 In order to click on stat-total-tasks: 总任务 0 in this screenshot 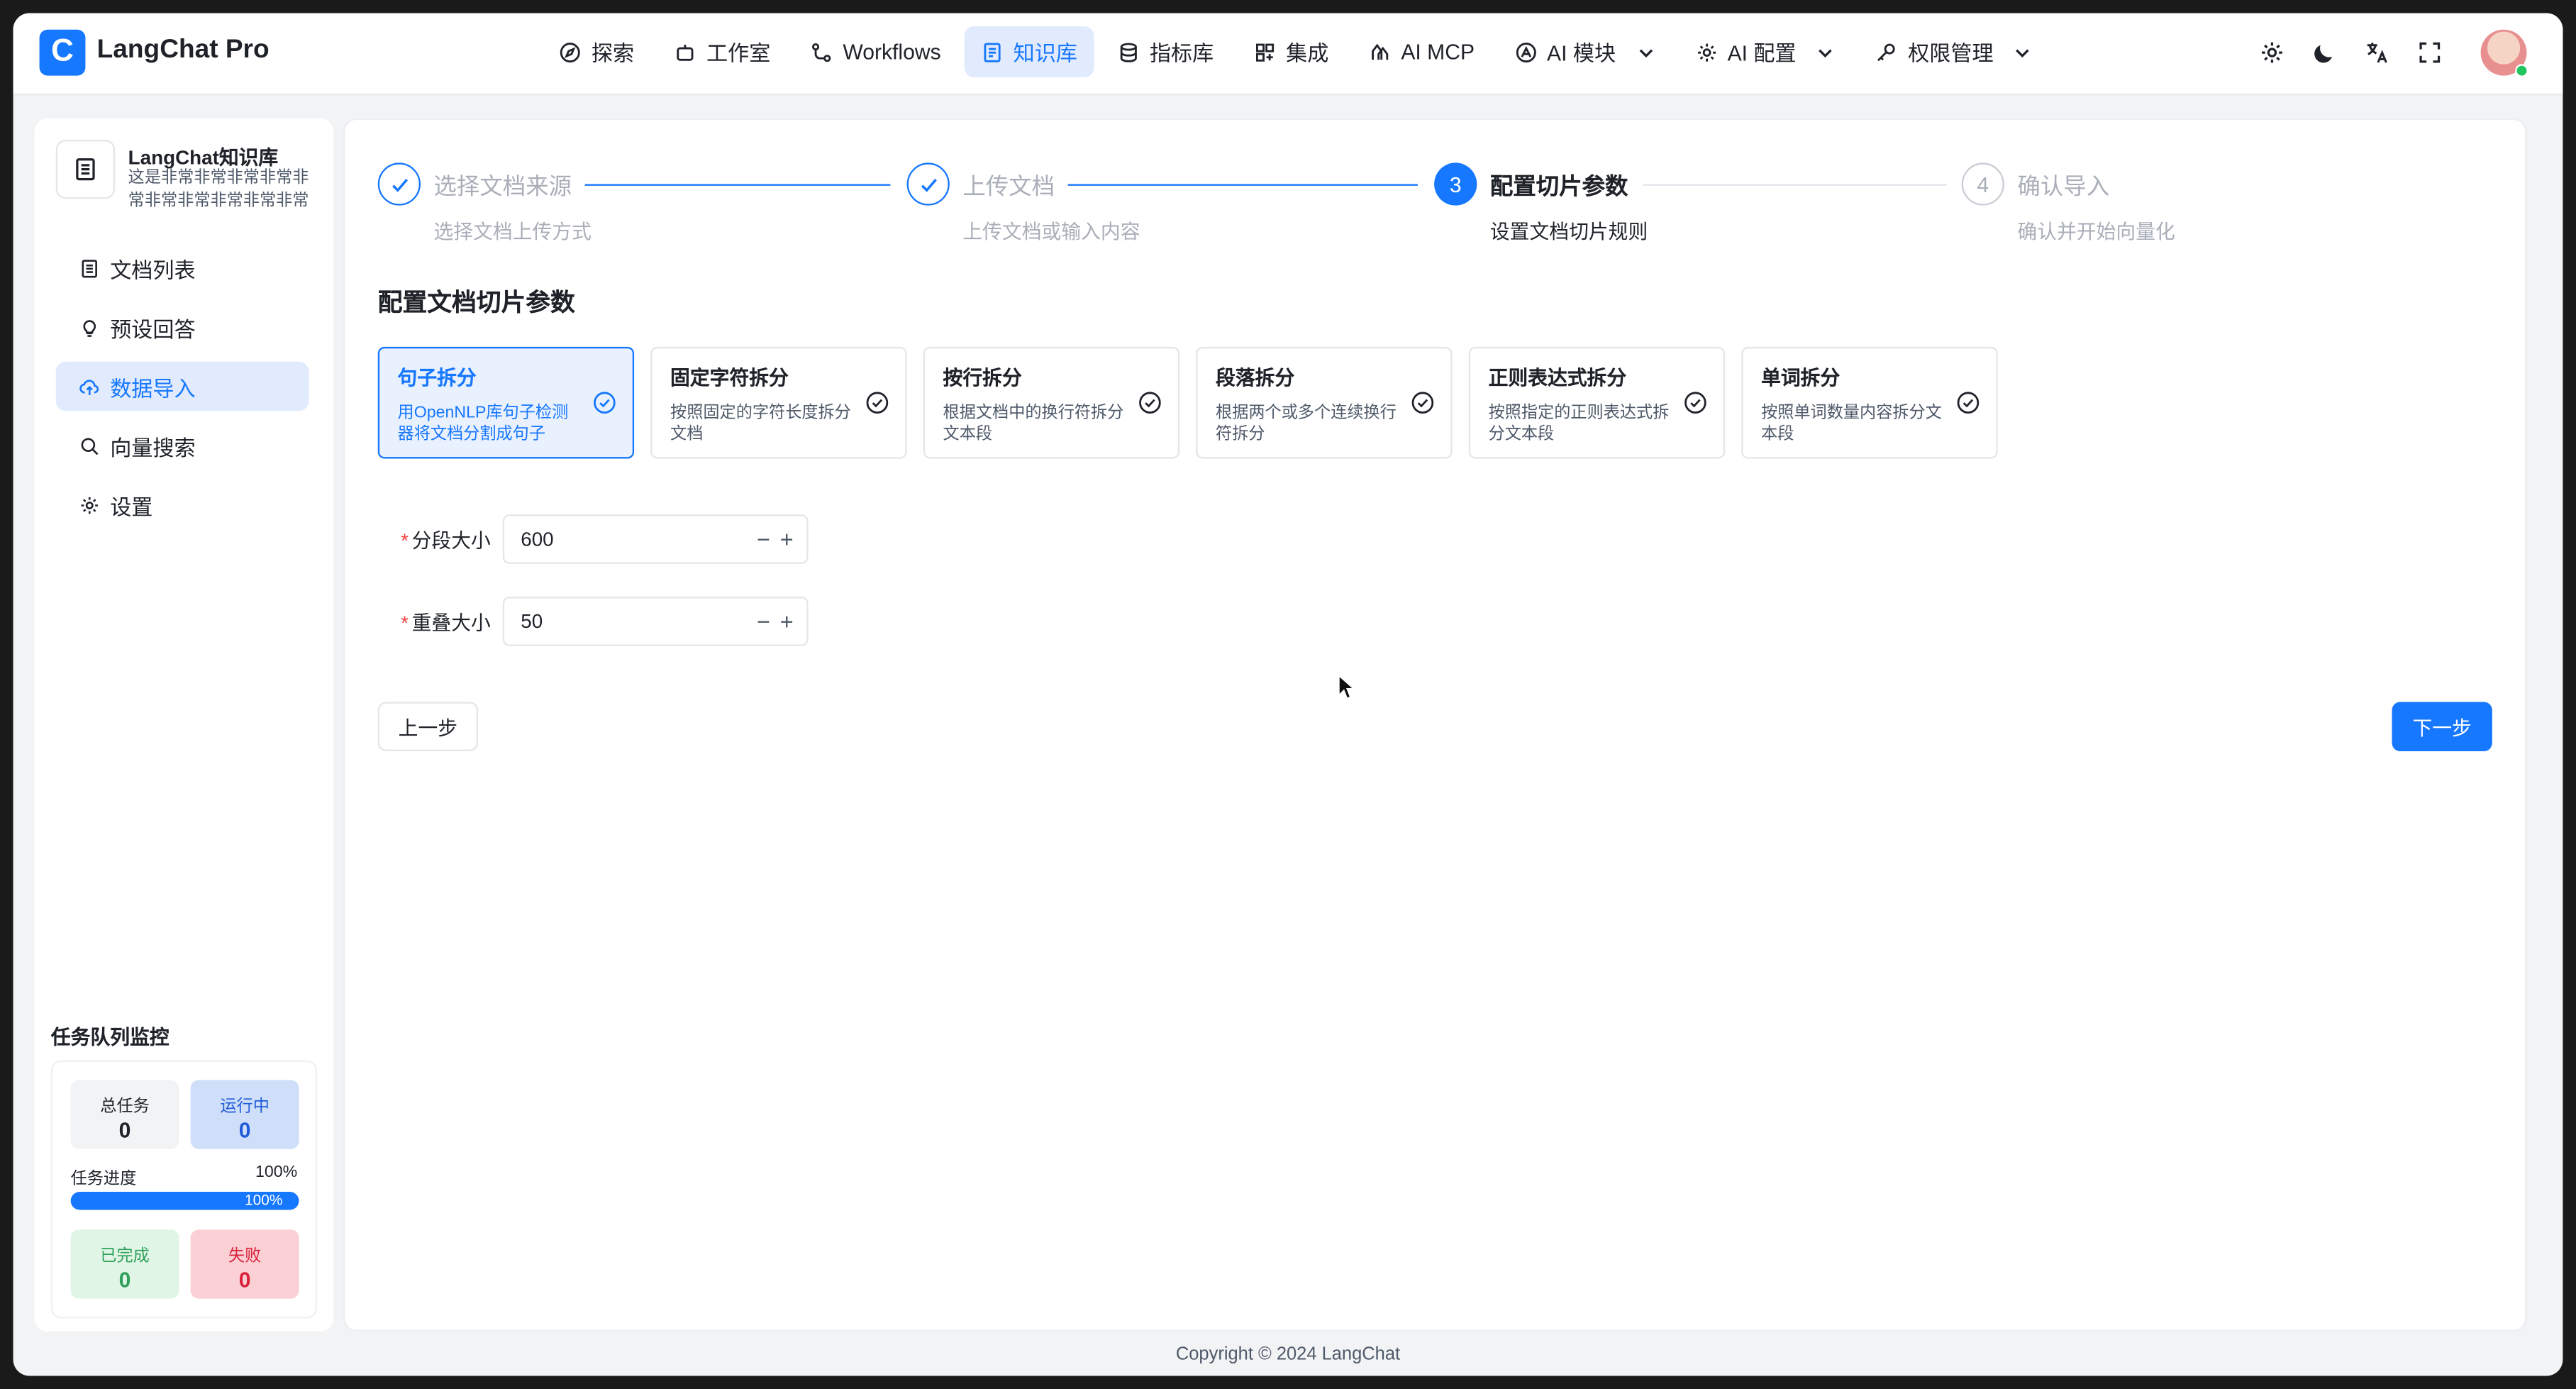, I will do `click(124, 1114)`.